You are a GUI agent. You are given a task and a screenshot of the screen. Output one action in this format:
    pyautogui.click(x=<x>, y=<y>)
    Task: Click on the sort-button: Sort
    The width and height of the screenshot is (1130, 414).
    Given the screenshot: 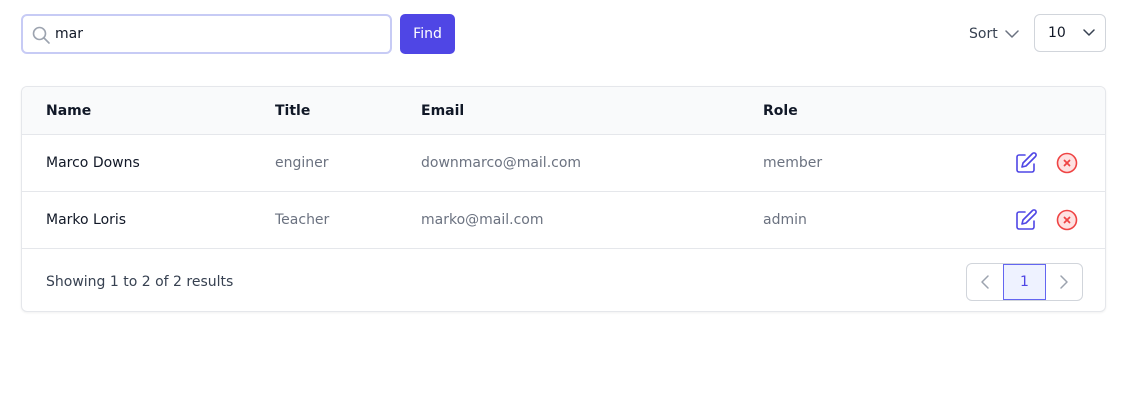 What is the action you would take?
    pyautogui.click(x=994, y=34)
    